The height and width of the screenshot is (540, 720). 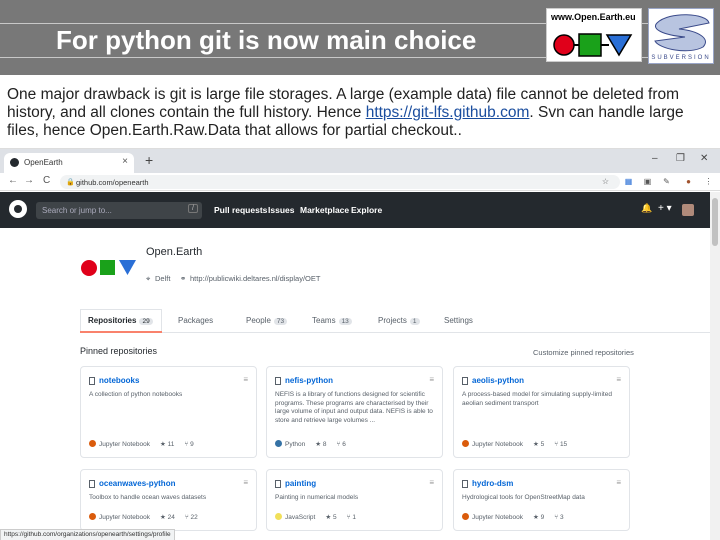 I want to click on menu-icon: ⋮, so click(x=708, y=181).